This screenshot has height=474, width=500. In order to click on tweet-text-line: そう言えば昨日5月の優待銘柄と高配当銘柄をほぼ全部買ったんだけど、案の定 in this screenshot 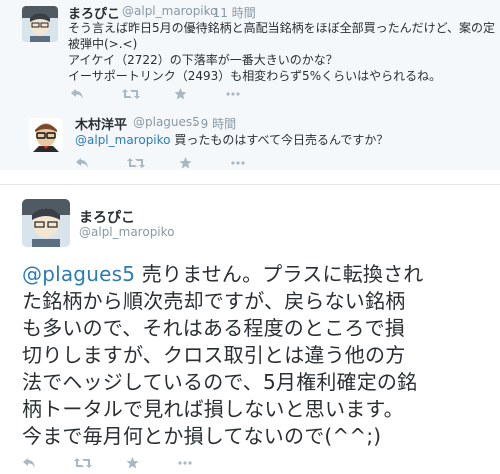, I will do `click(282, 28)`.